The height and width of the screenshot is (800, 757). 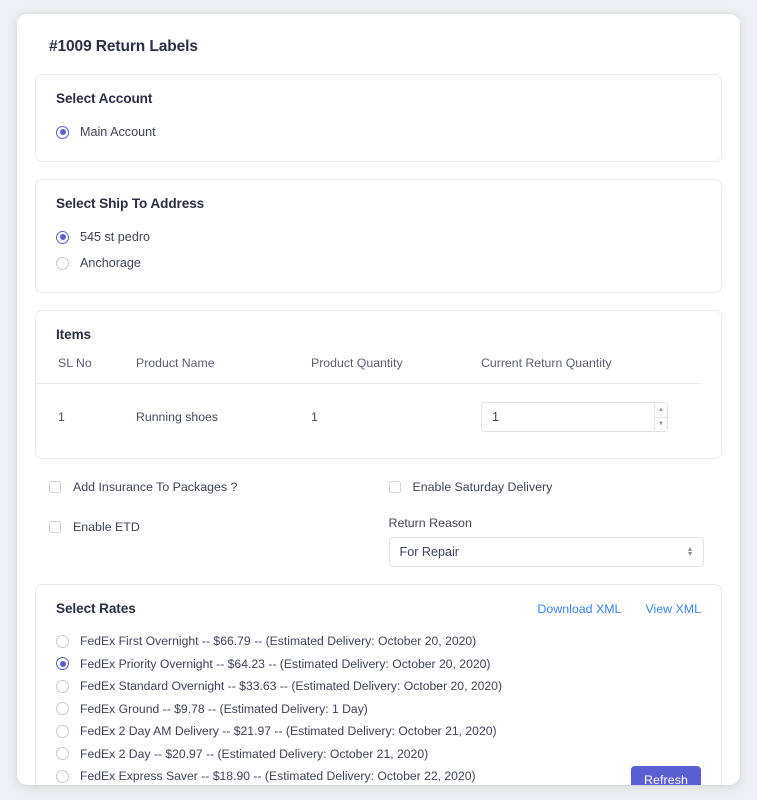 What do you see at coordinates (177, 417) in the screenshot?
I see `cell-product-name: Running shoes` at bounding box center [177, 417].